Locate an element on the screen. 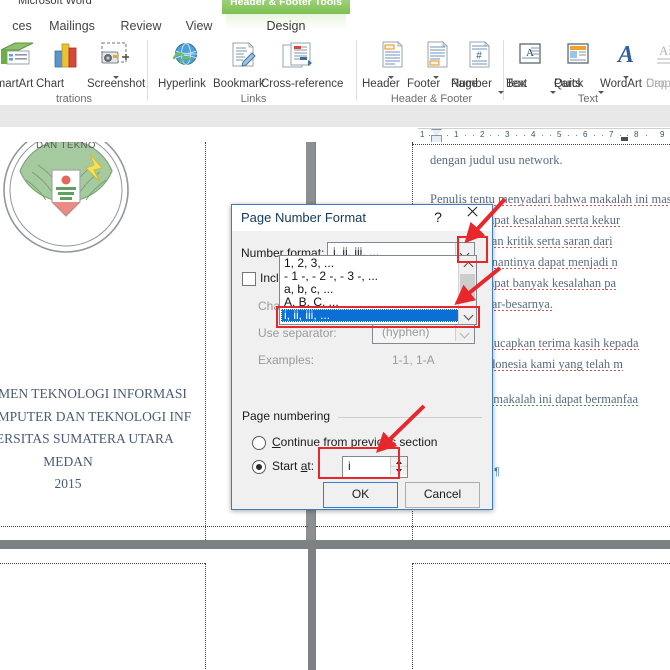 This screenshot has height=670, width=670. help-icon: ? is located at coordinates (438, 217).